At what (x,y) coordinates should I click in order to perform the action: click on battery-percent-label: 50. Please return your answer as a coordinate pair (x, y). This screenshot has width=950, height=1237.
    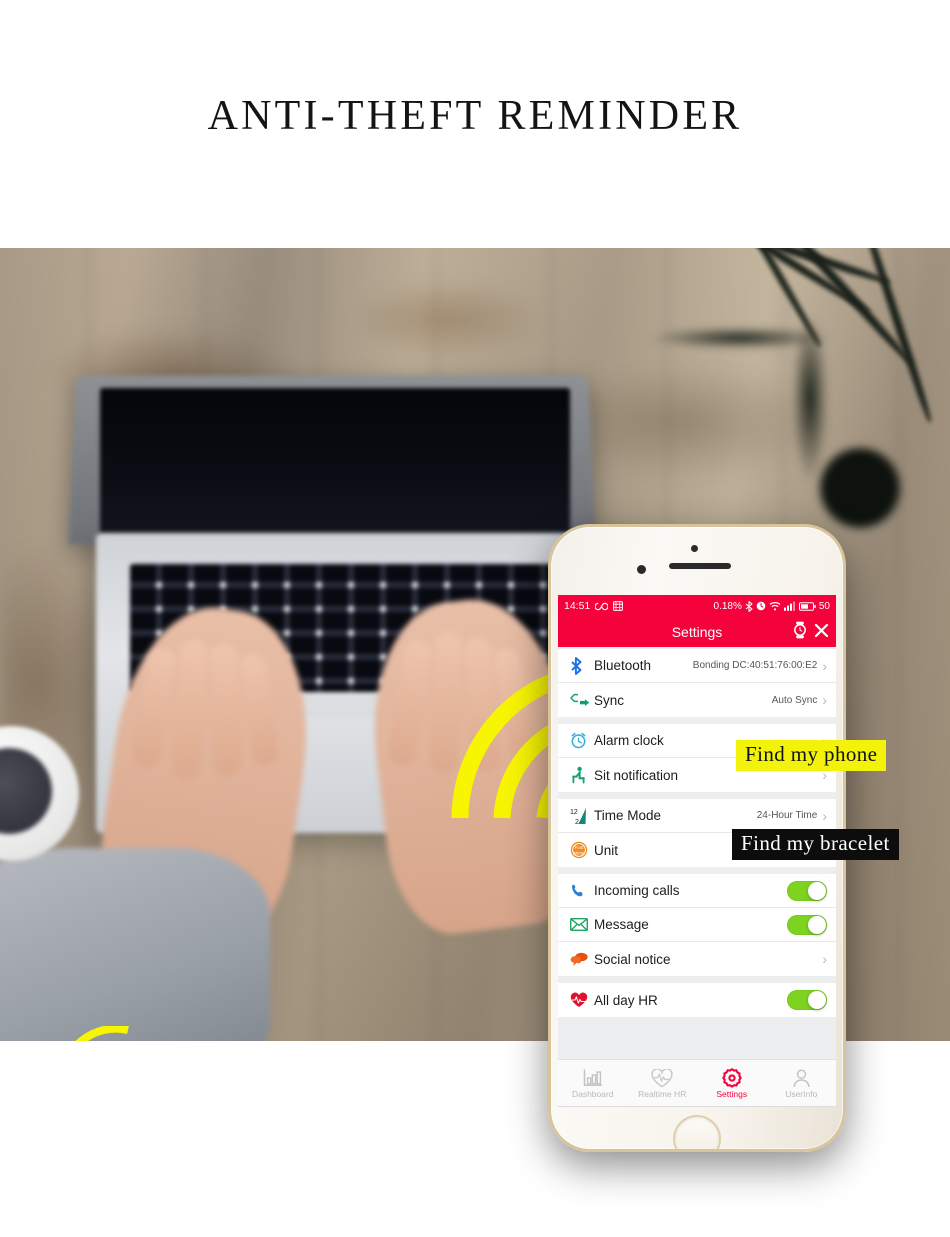
    Looking at the image, I should click on (824, 606).